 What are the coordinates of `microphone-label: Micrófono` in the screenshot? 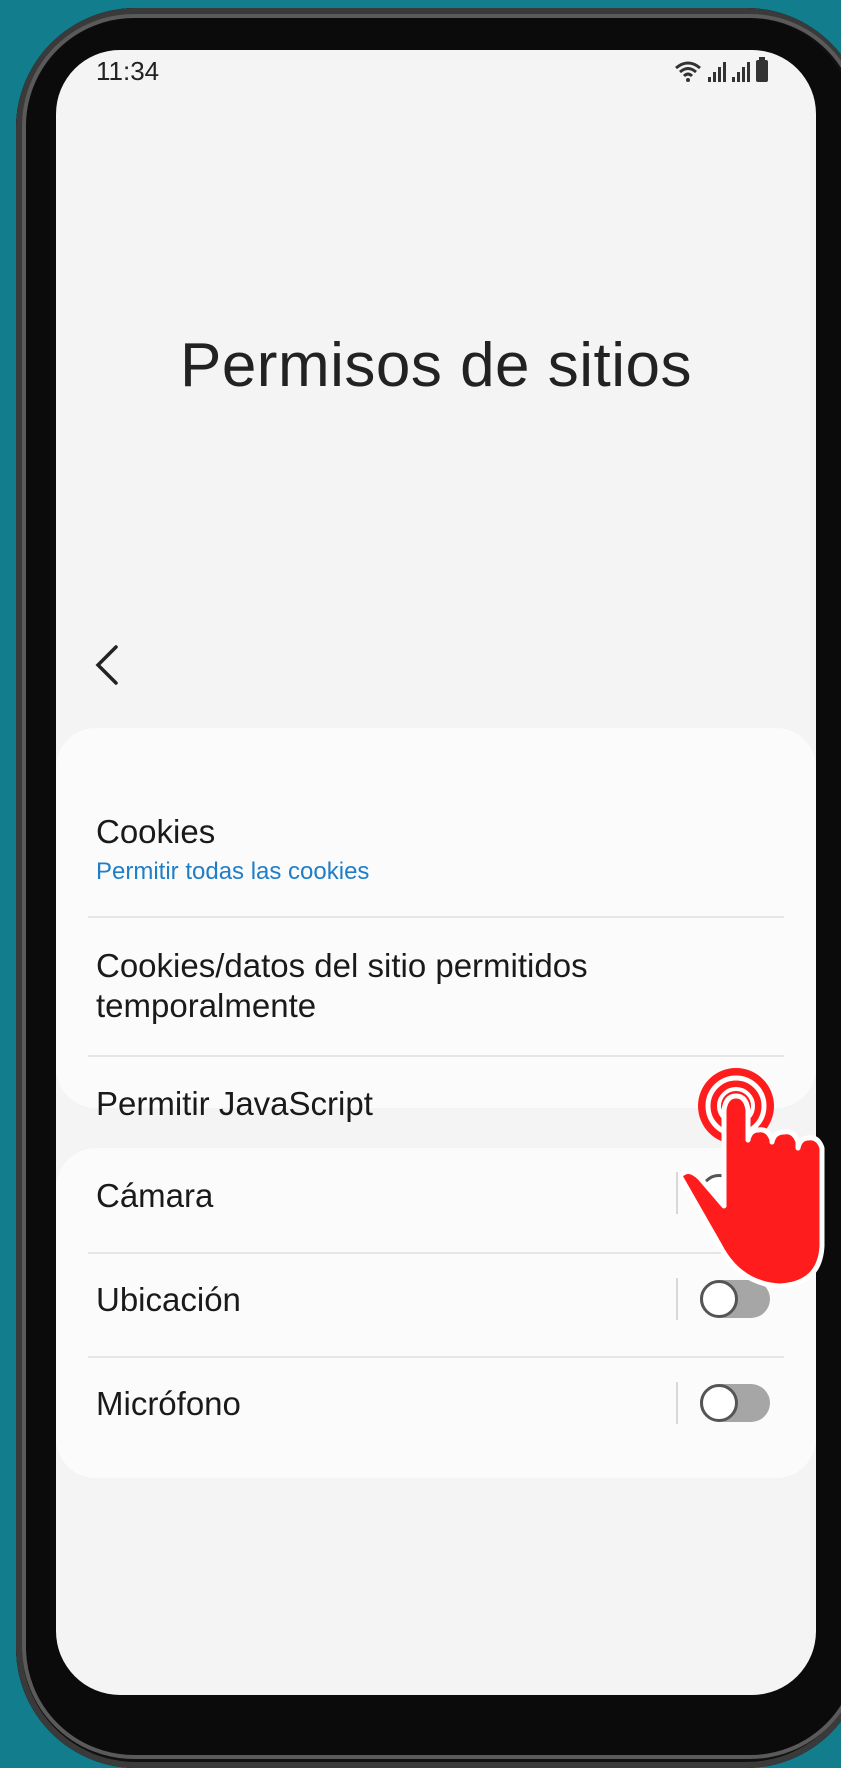 It's located at (168, 1403).